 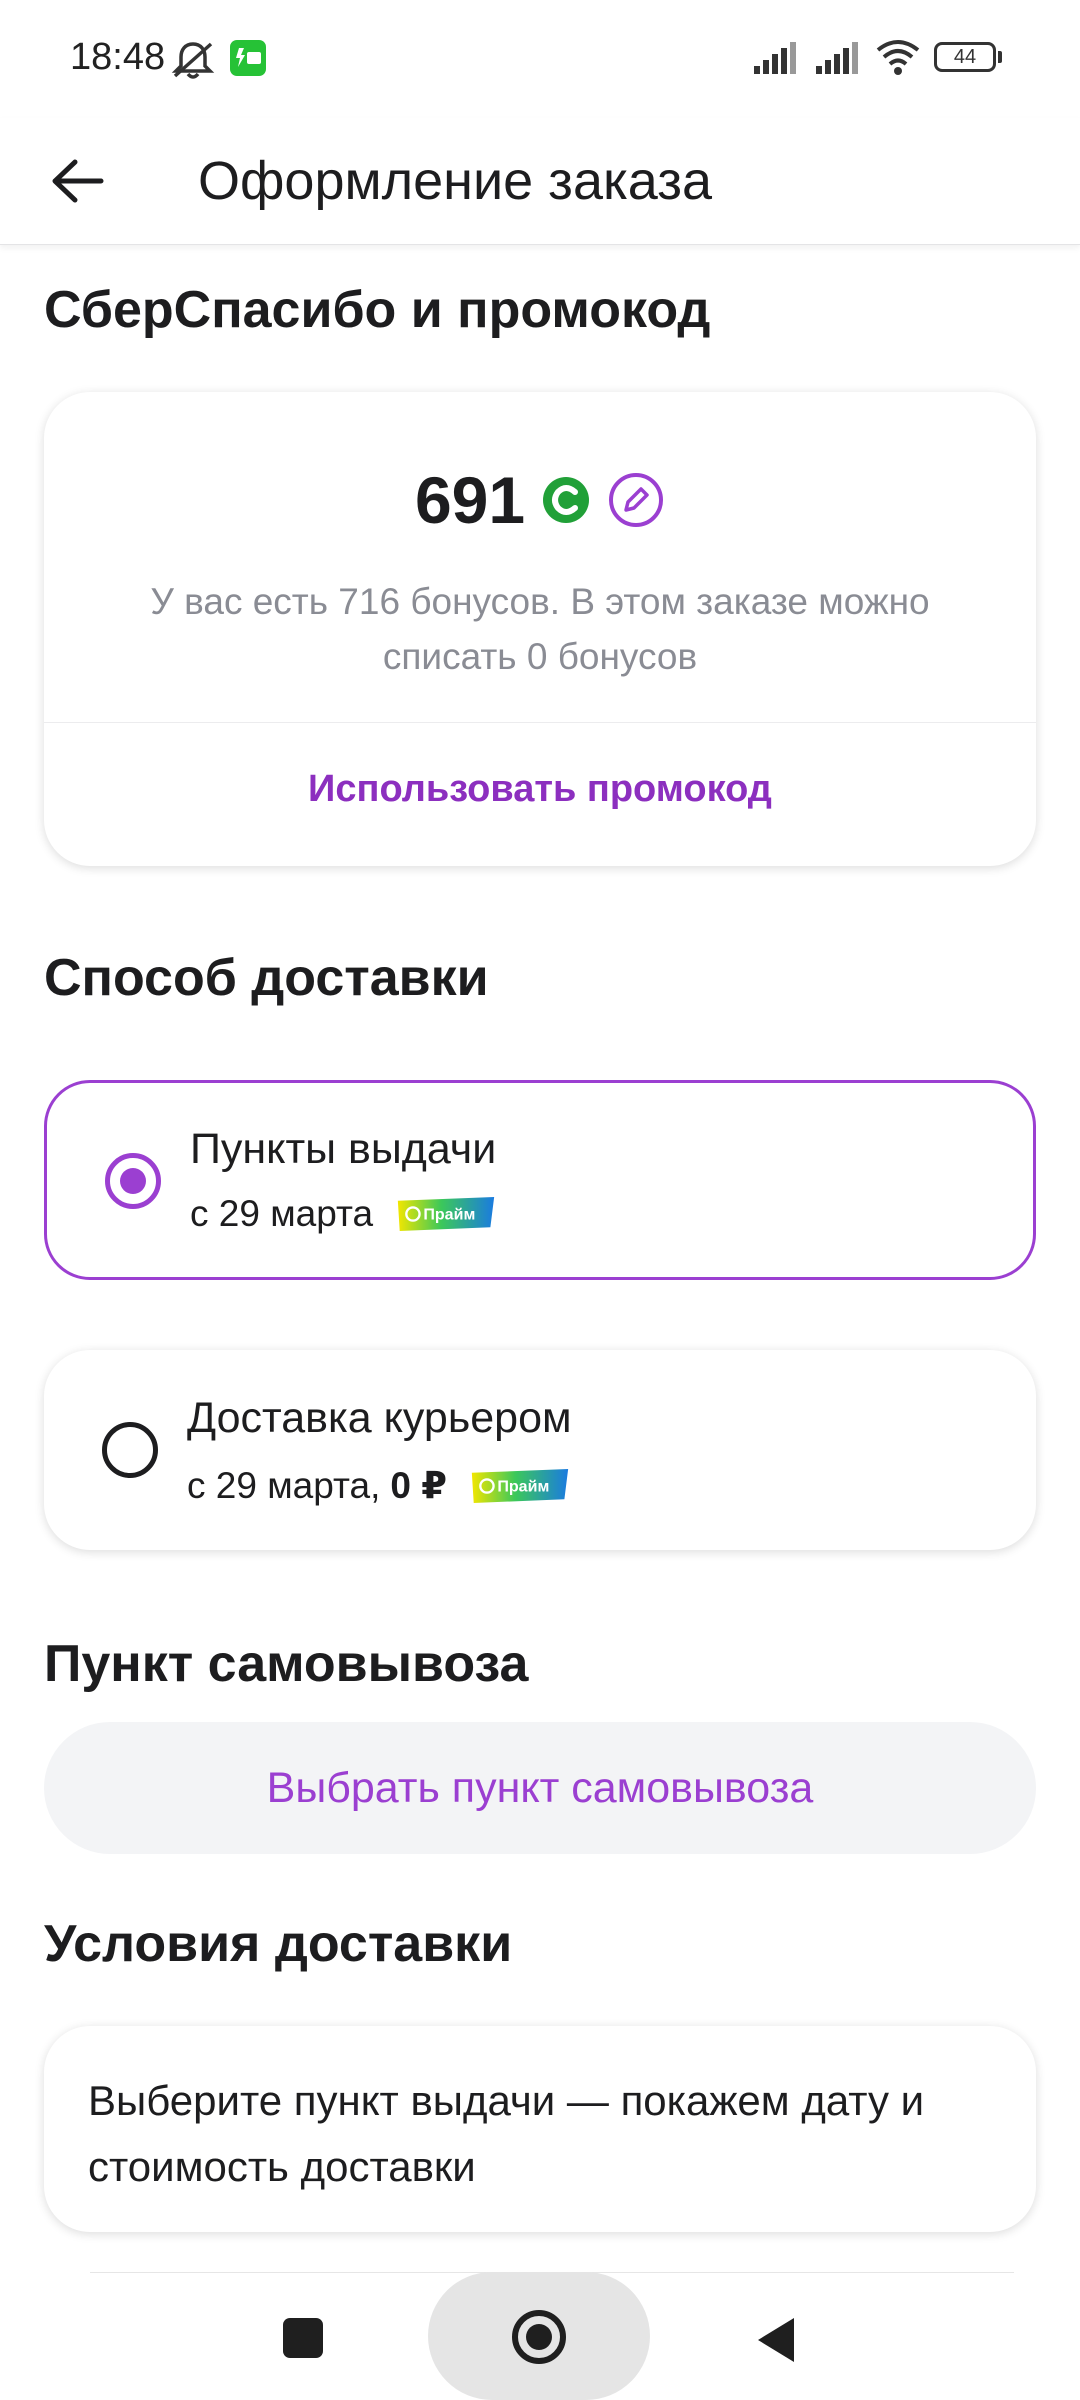 What do you see at coordinates (282, 1213) in the screenshot?
I see `delivery-date: с 29 марта` at bounding box center [282, 1213].